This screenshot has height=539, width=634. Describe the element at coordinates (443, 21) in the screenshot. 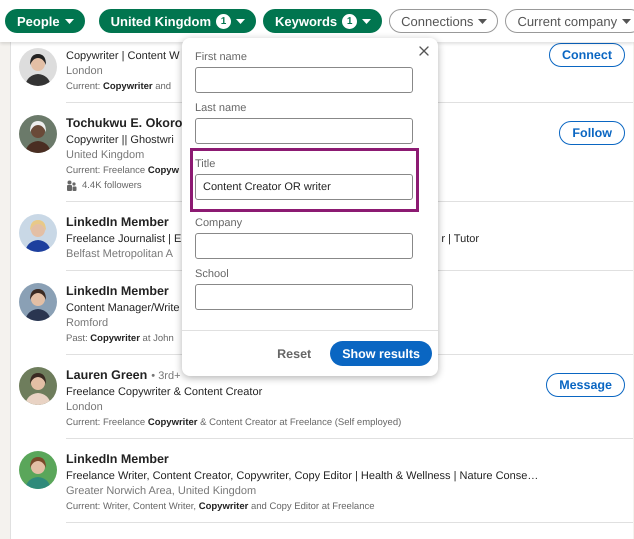

I see `filter-chip: Connections` at that location.